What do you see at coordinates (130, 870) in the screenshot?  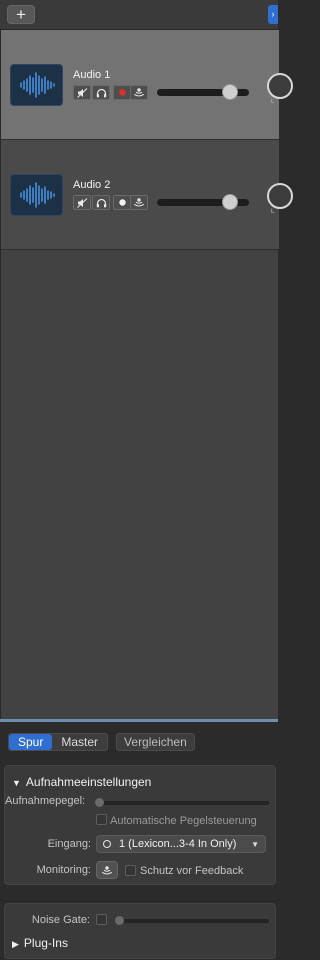 I see `feedback-protection-checkbox` at bounding box center [130, 870].